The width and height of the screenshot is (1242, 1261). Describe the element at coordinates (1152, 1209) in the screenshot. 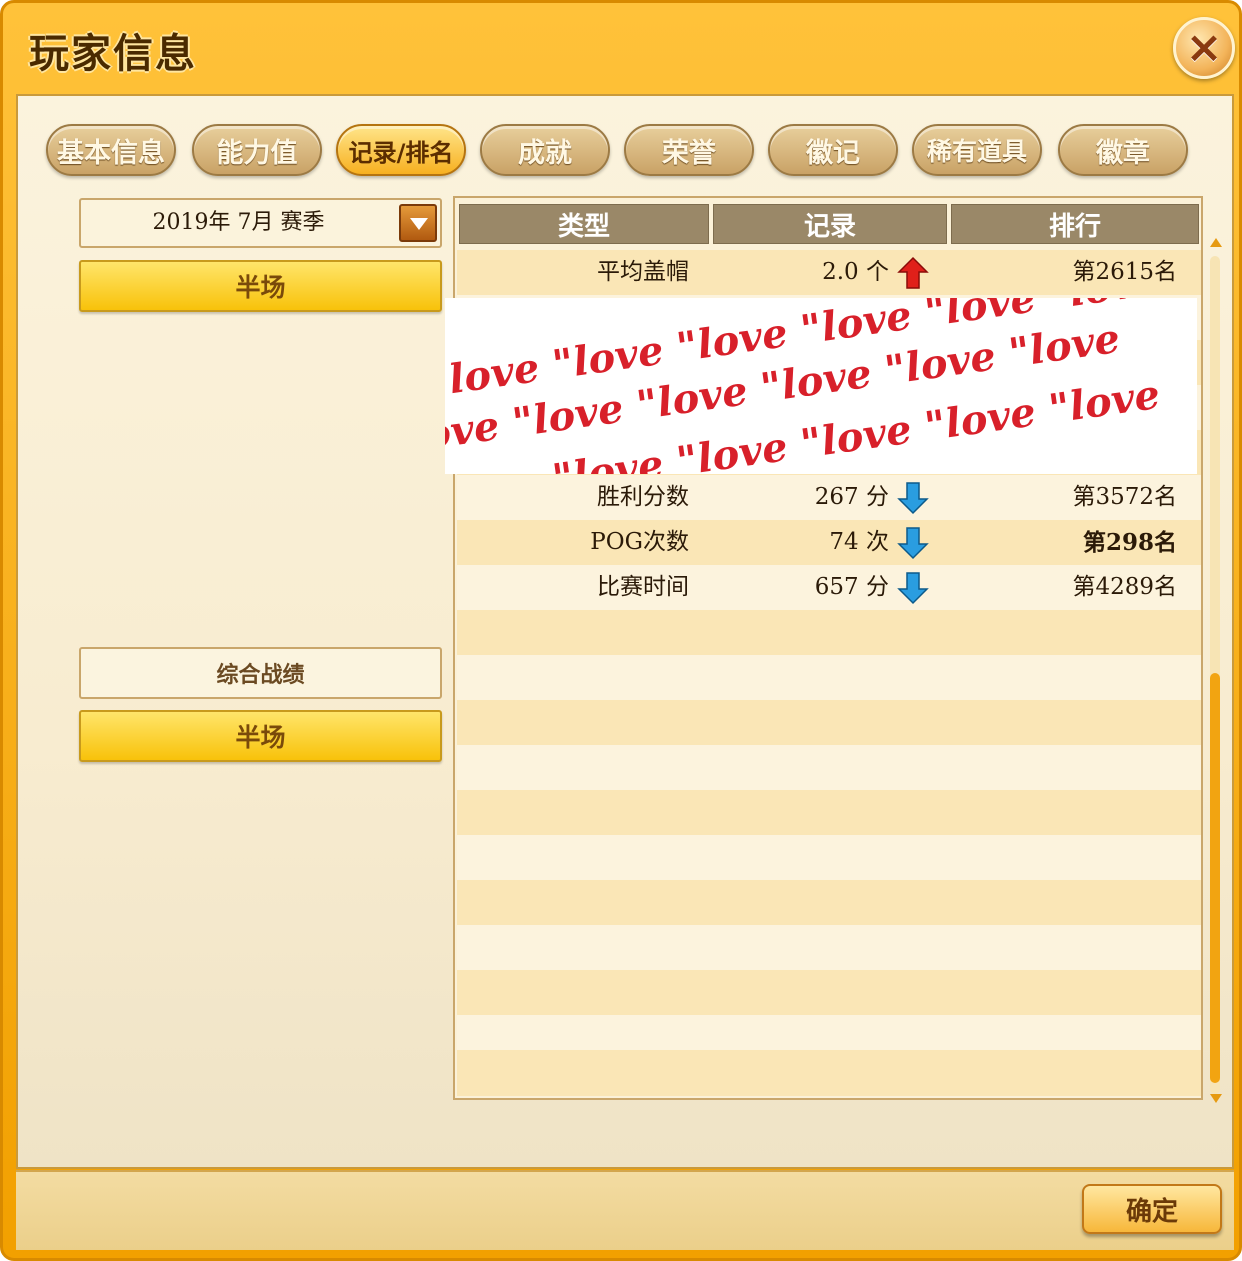

I see `confirm-button: 确定` at that location.